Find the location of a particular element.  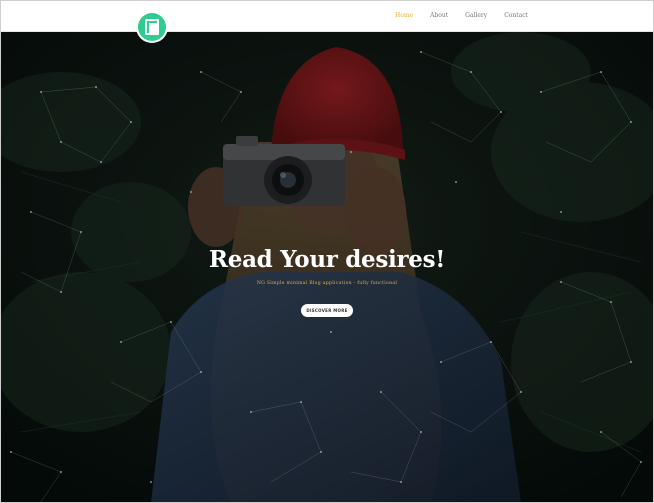

main-nav: Home About Gallery Contact is located at coordinates (470, 15).